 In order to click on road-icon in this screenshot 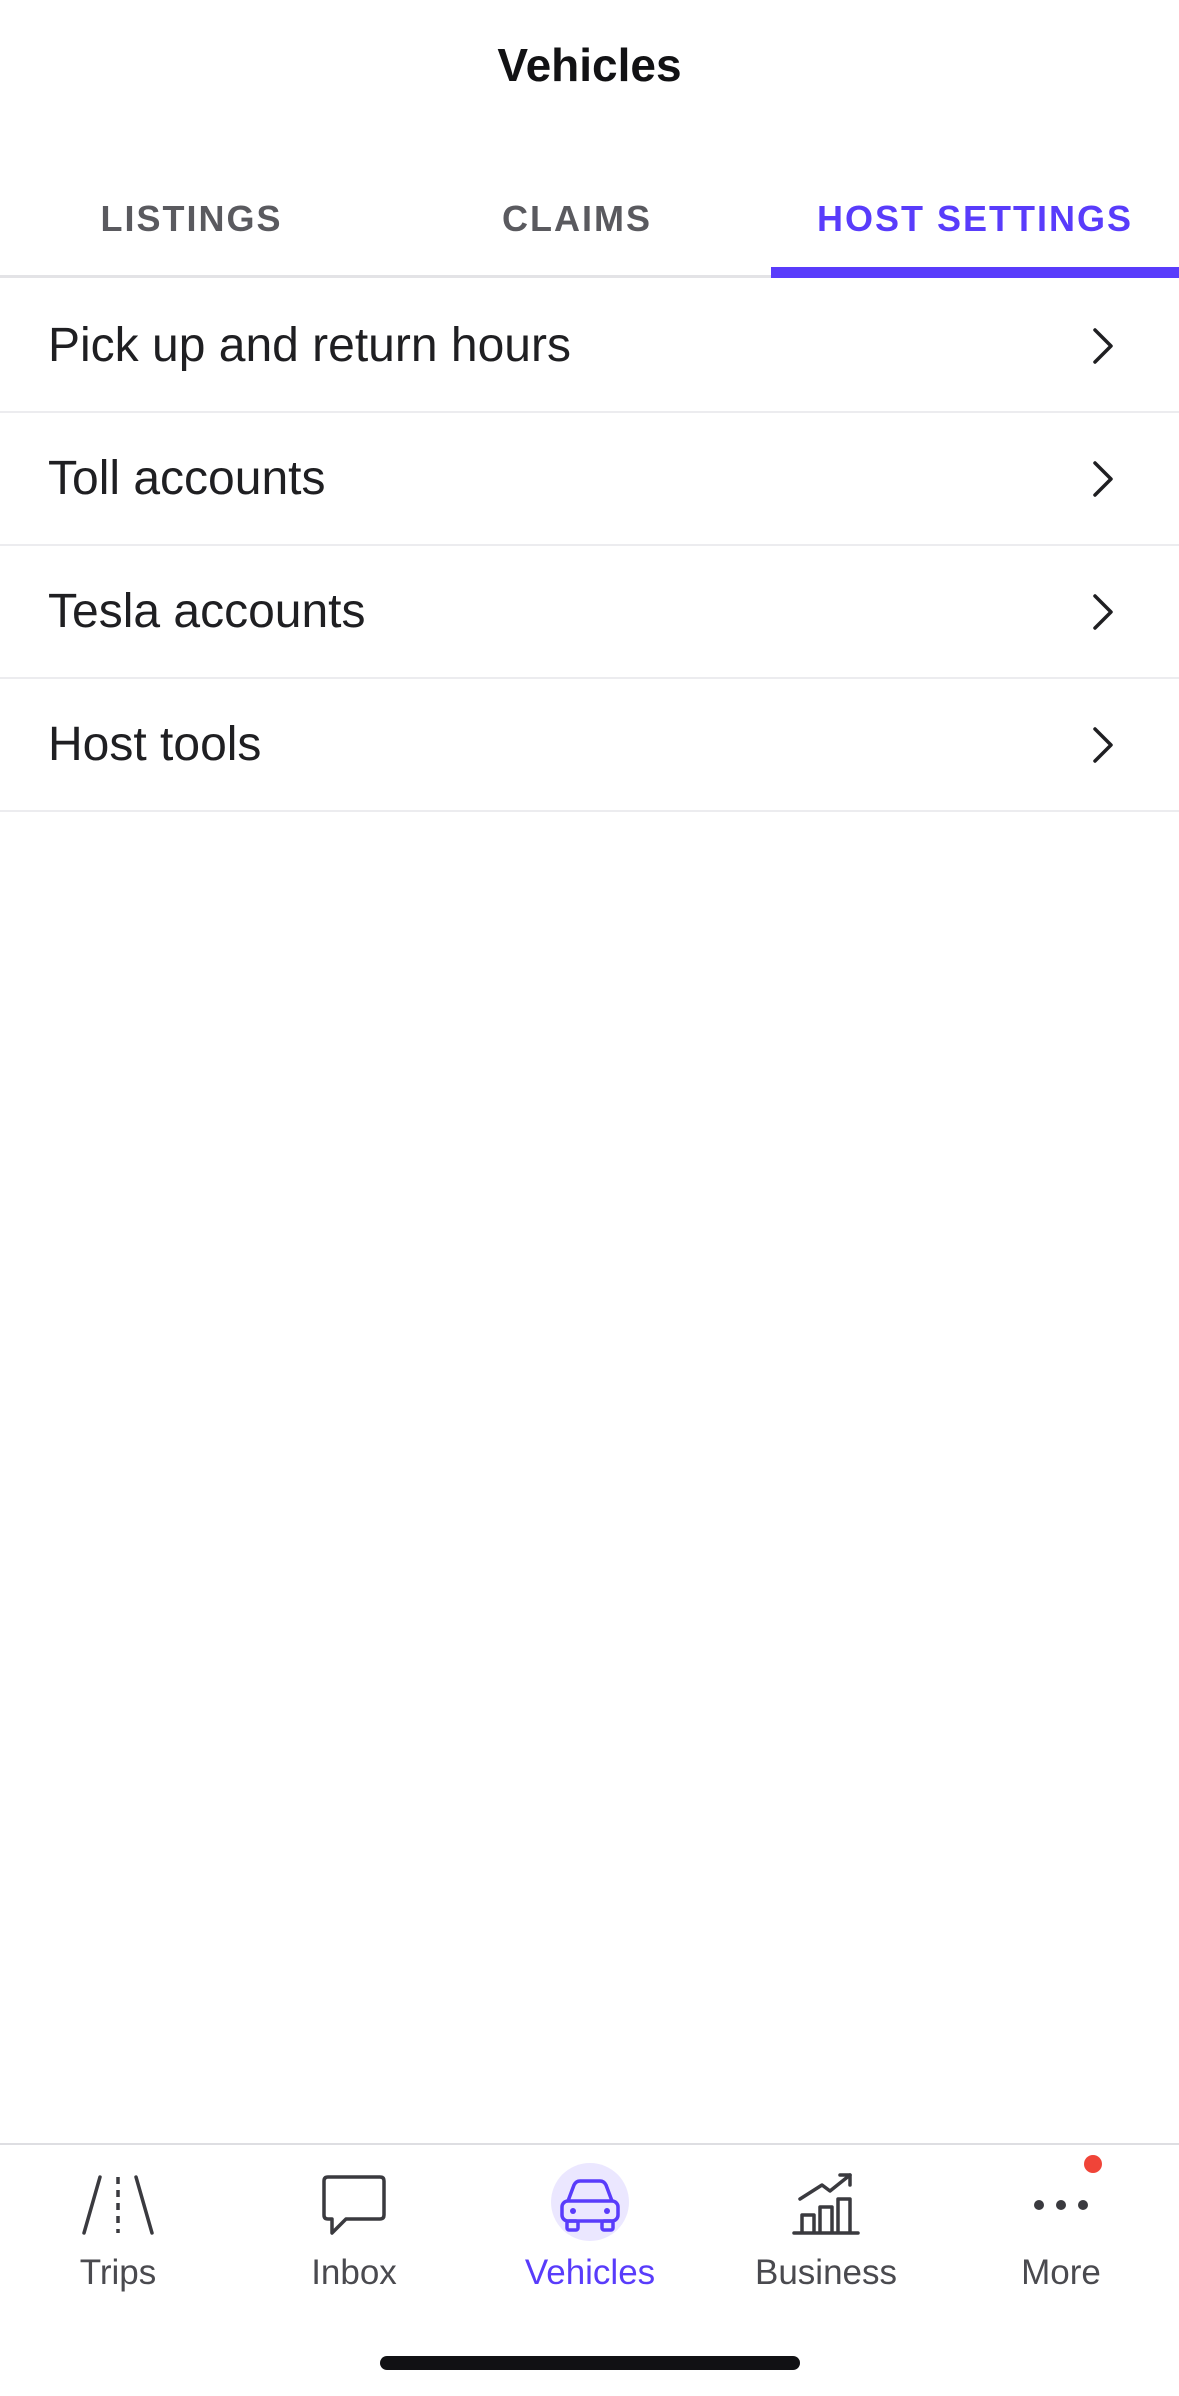, I will do `click(118, 2205)`.